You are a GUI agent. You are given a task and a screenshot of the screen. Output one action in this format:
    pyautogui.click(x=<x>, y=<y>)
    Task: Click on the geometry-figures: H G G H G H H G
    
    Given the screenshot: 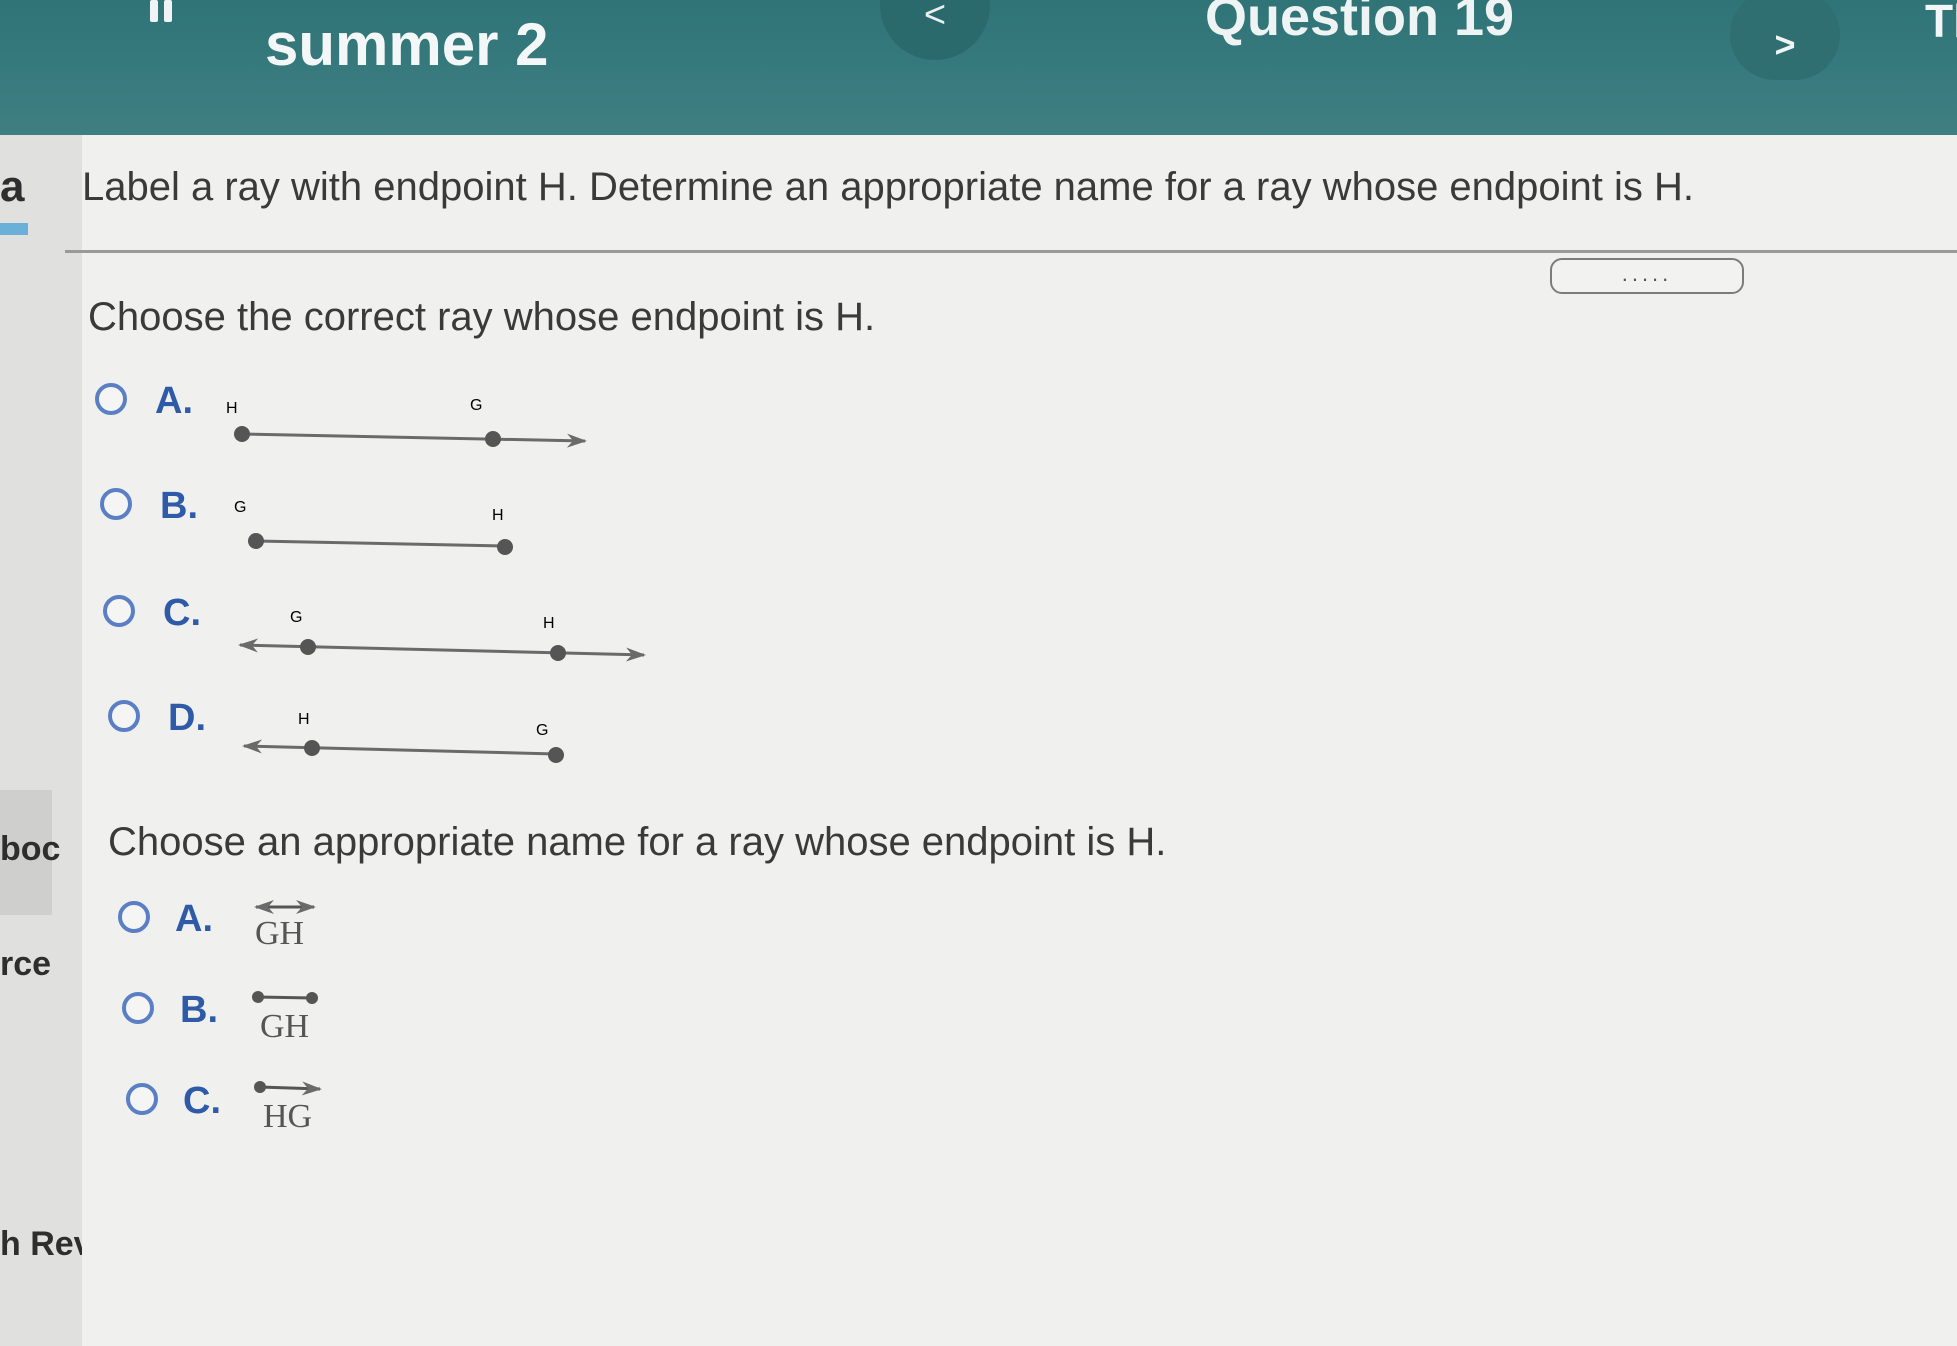 What is the action you would take?
    pyautogui.click(x=436, y=746)
    